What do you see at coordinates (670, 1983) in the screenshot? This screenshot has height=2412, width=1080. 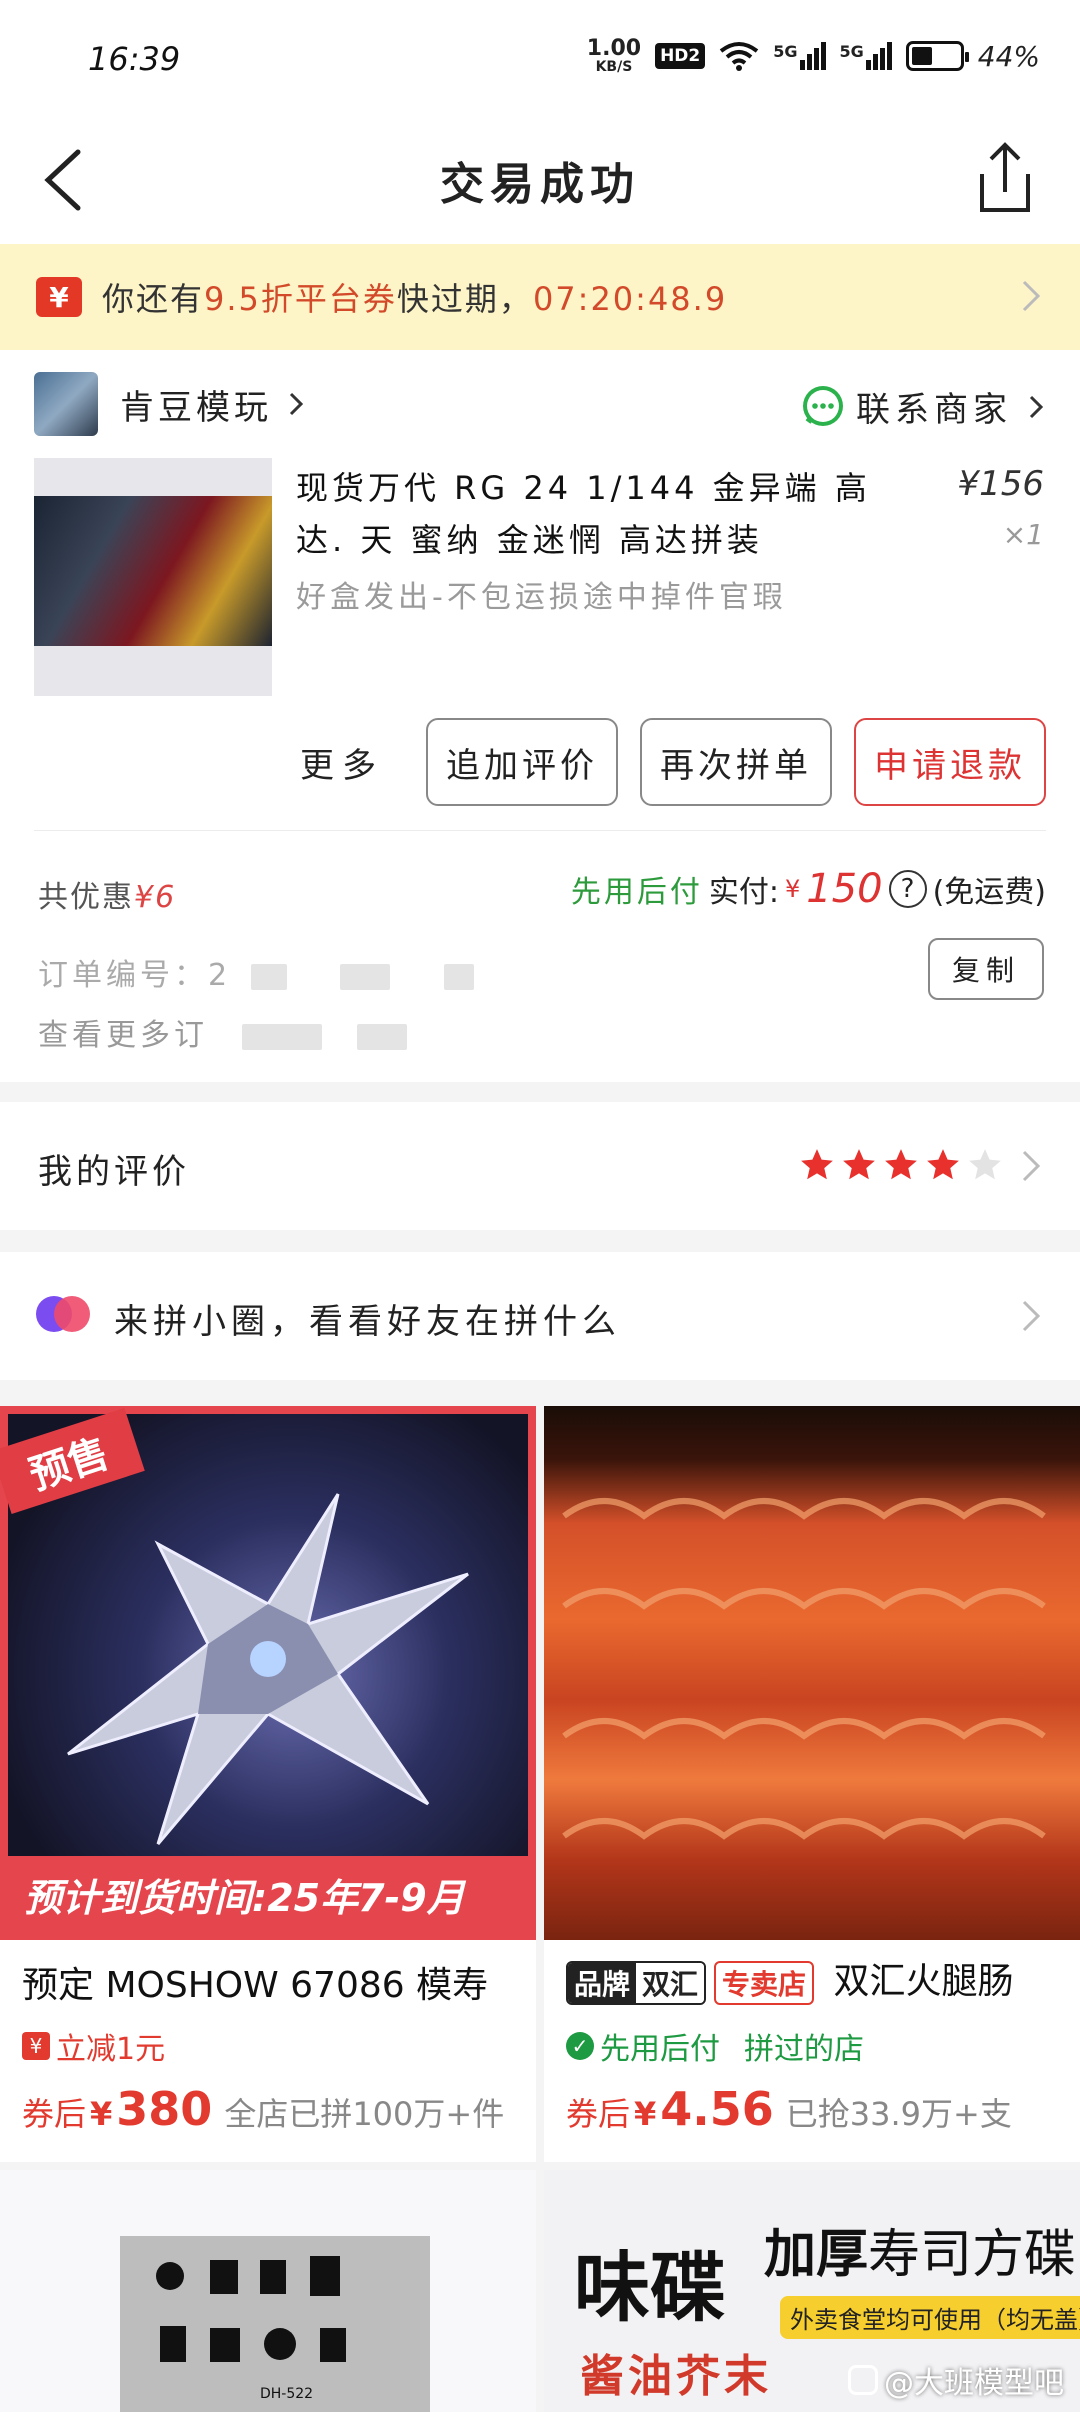 I see `brand-tag-name: 双汇` at bounding box center [670, 1983].